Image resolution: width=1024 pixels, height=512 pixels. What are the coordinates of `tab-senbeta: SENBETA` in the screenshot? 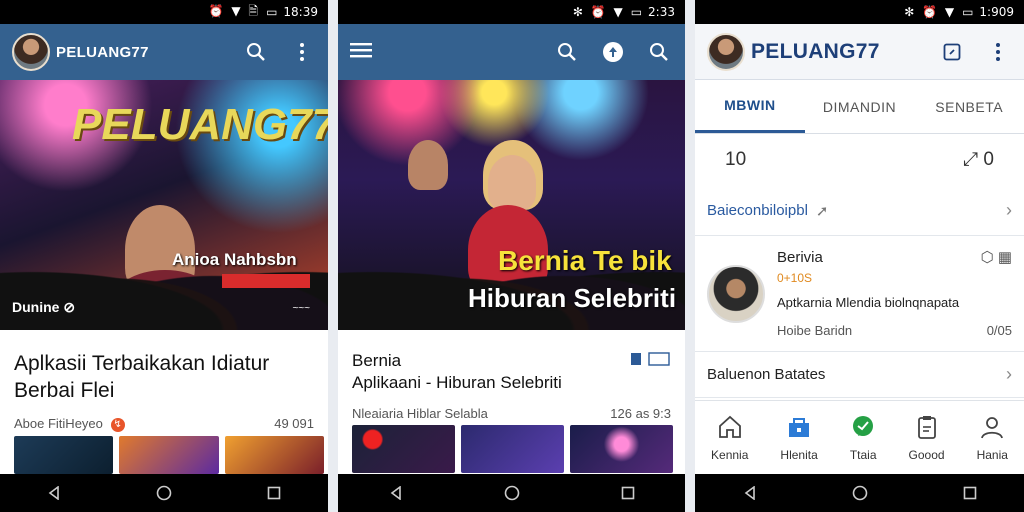 It's located at (969, 106).